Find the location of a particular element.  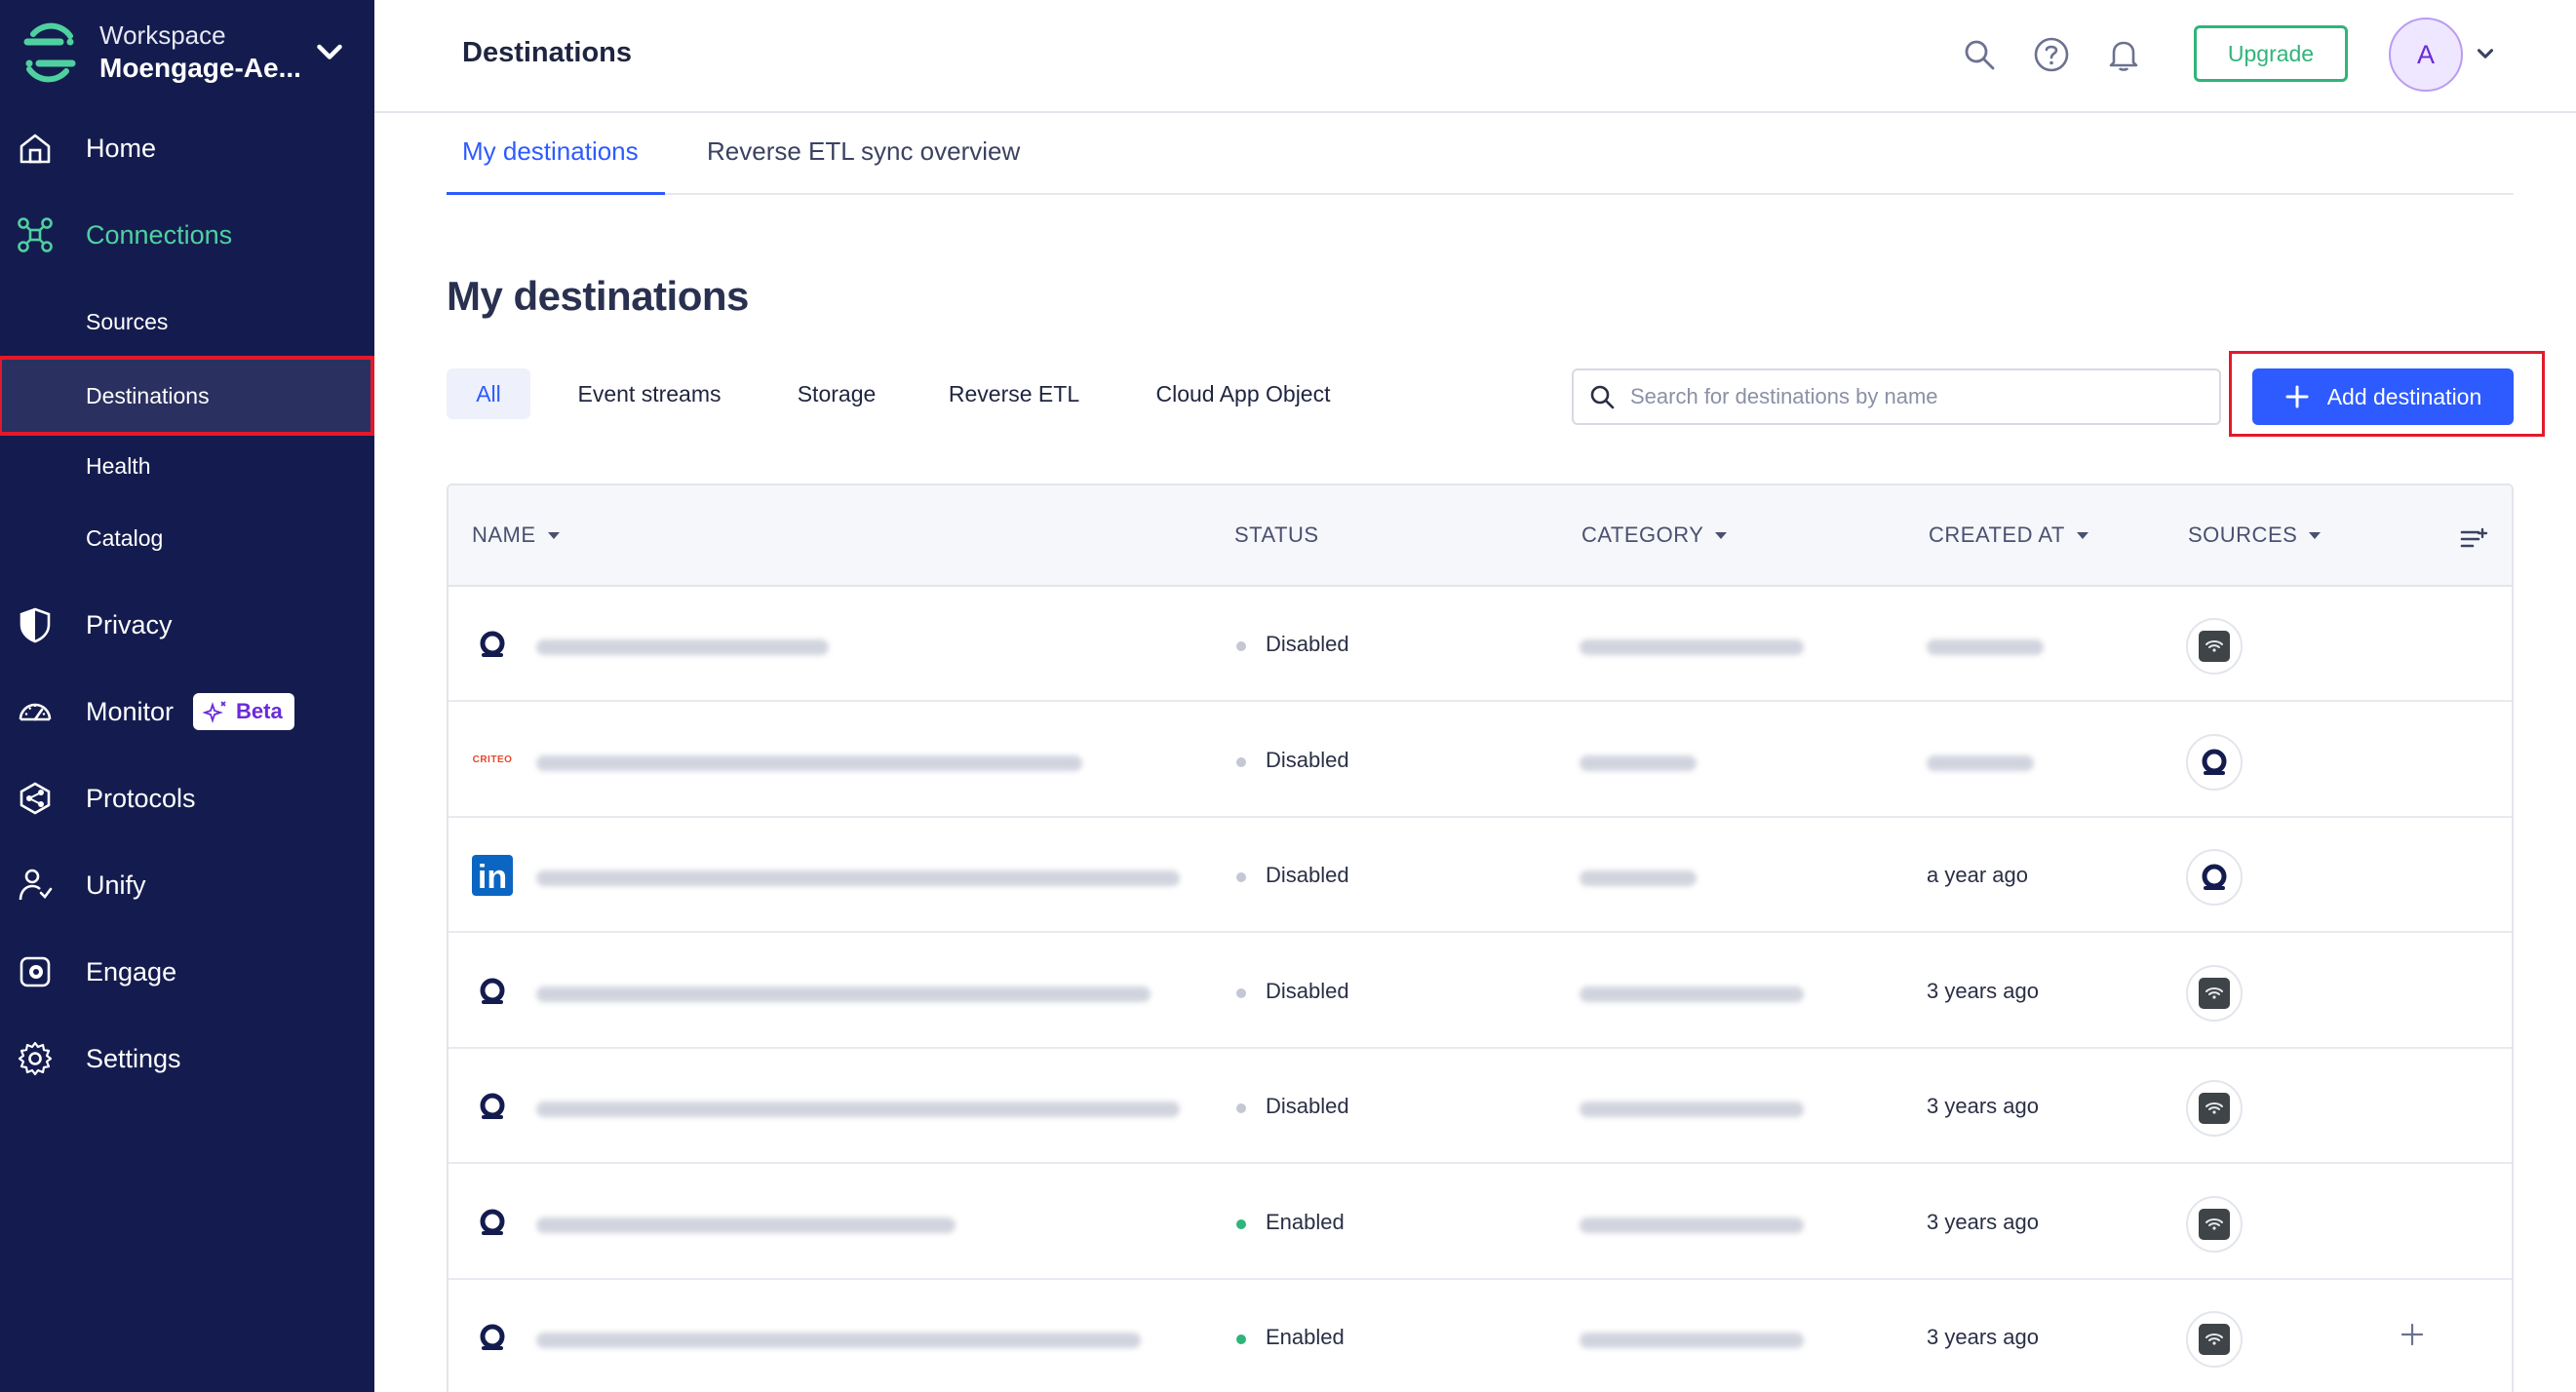

criteo-logo: CRITEO is located at coordinates (492, 760).